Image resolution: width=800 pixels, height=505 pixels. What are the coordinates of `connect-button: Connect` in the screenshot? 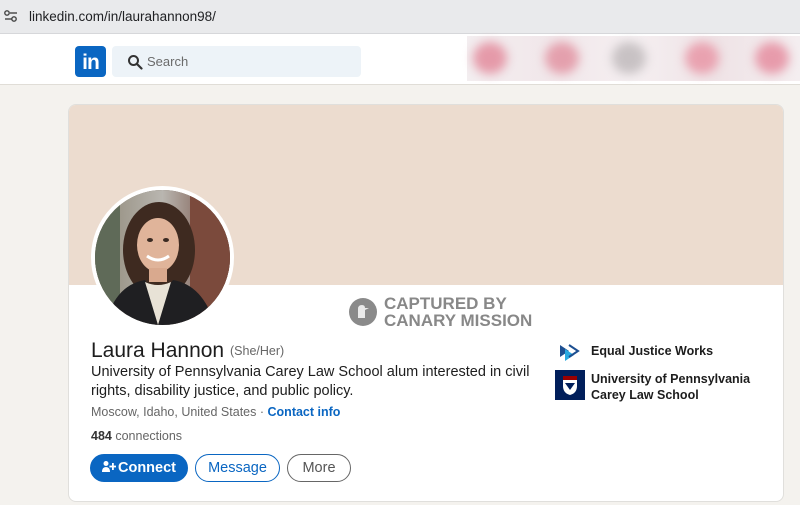 It's located at (139, 468).